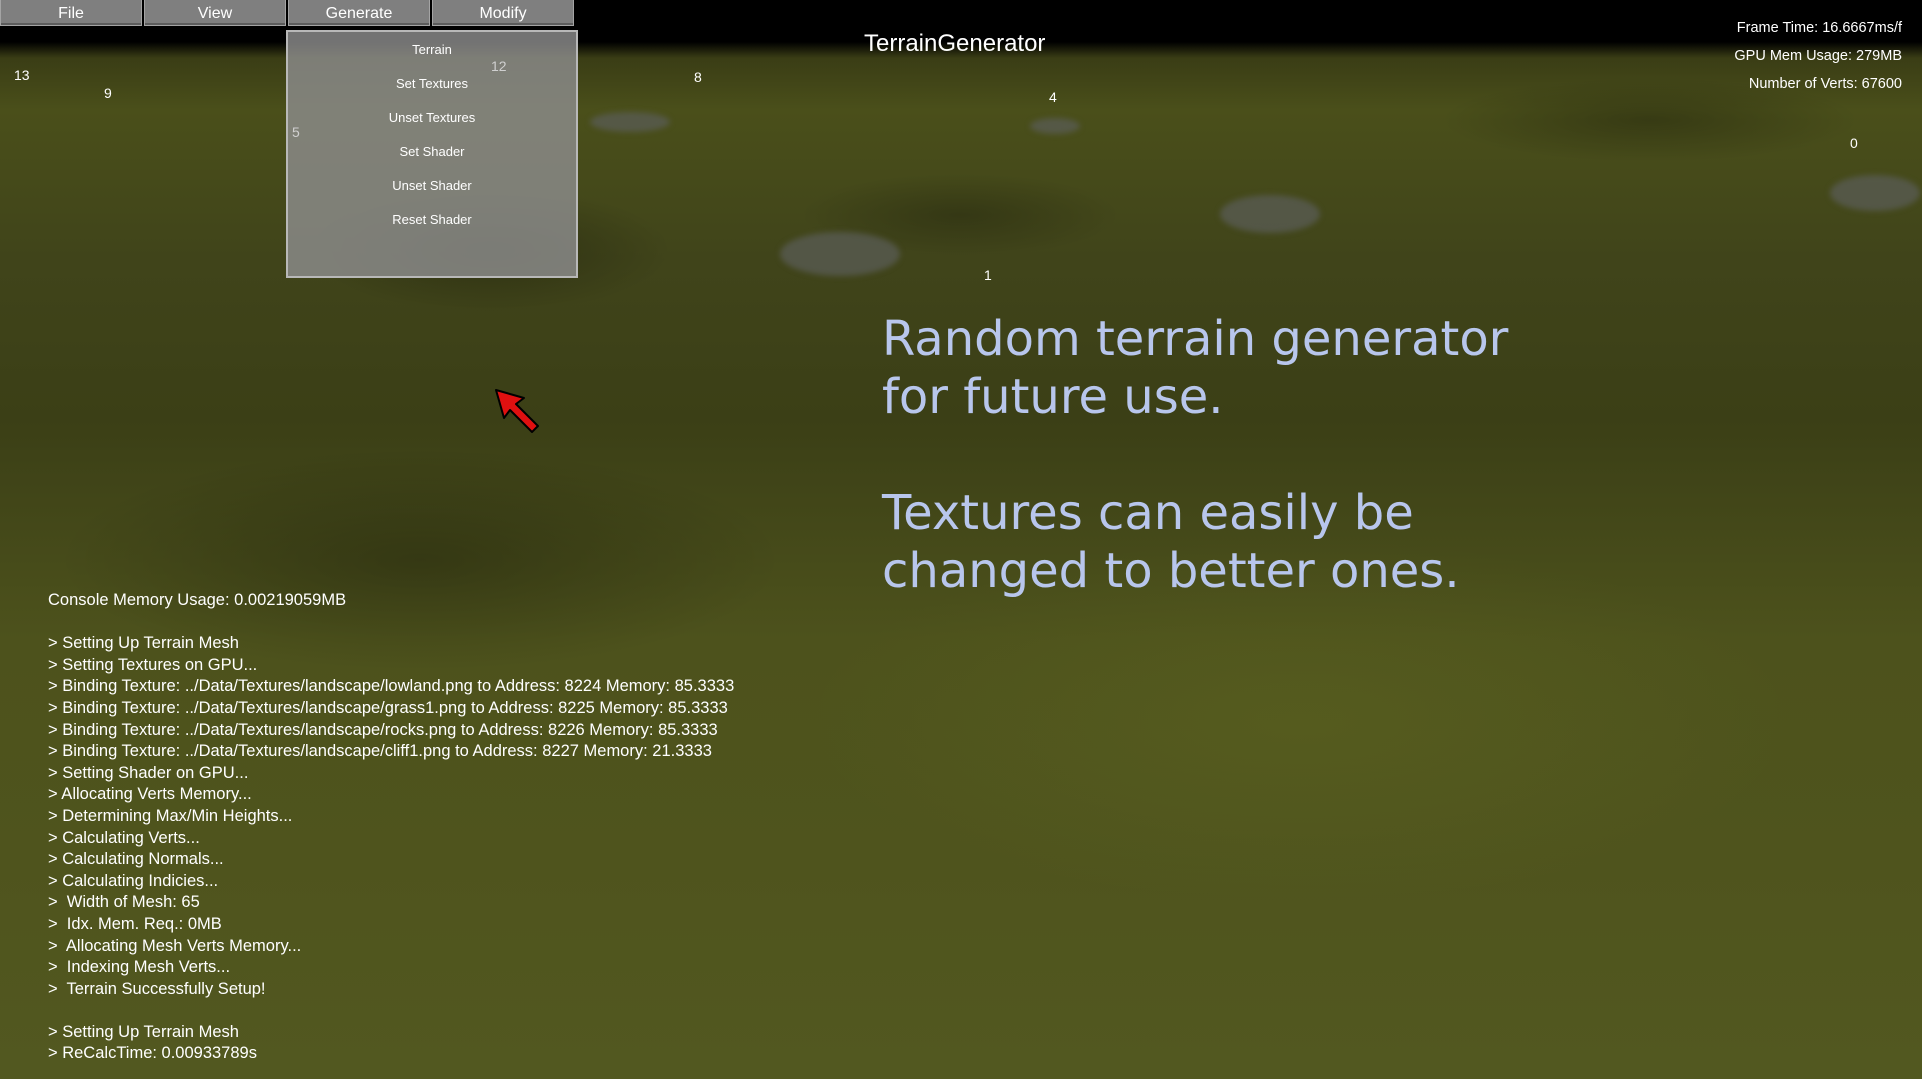 The height and width of the screenshot is (1079, 1922). Describe the element at coordinates (197, 600) in the screenshot. I see `console-memory: Console Memory Usage: 0.00219059MB` at that location.